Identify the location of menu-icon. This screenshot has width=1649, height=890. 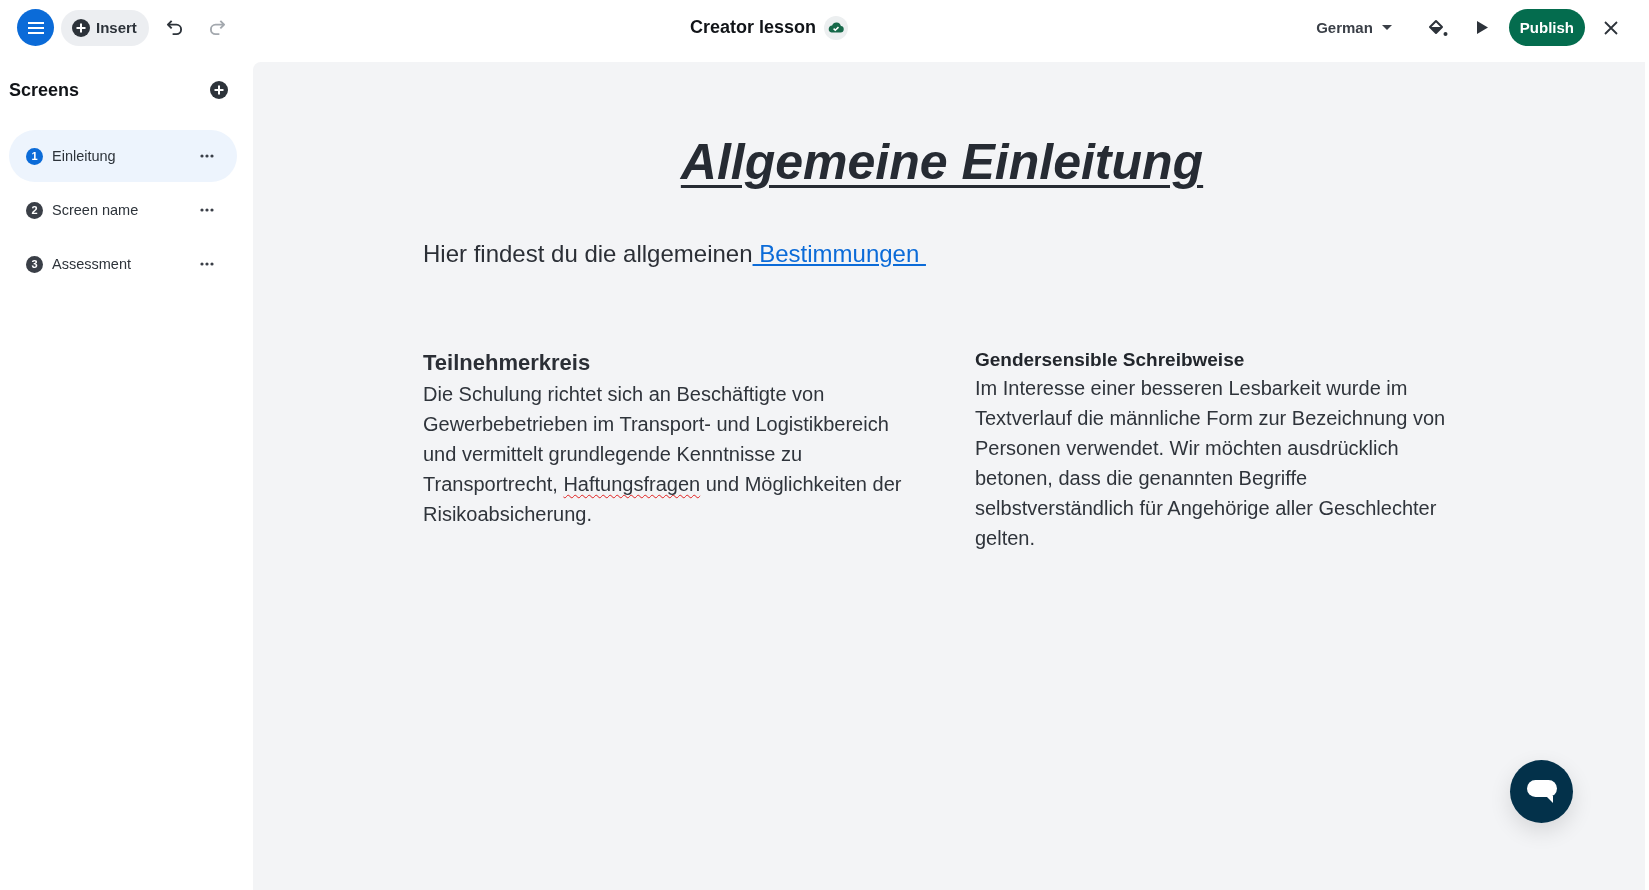
(35, 27).